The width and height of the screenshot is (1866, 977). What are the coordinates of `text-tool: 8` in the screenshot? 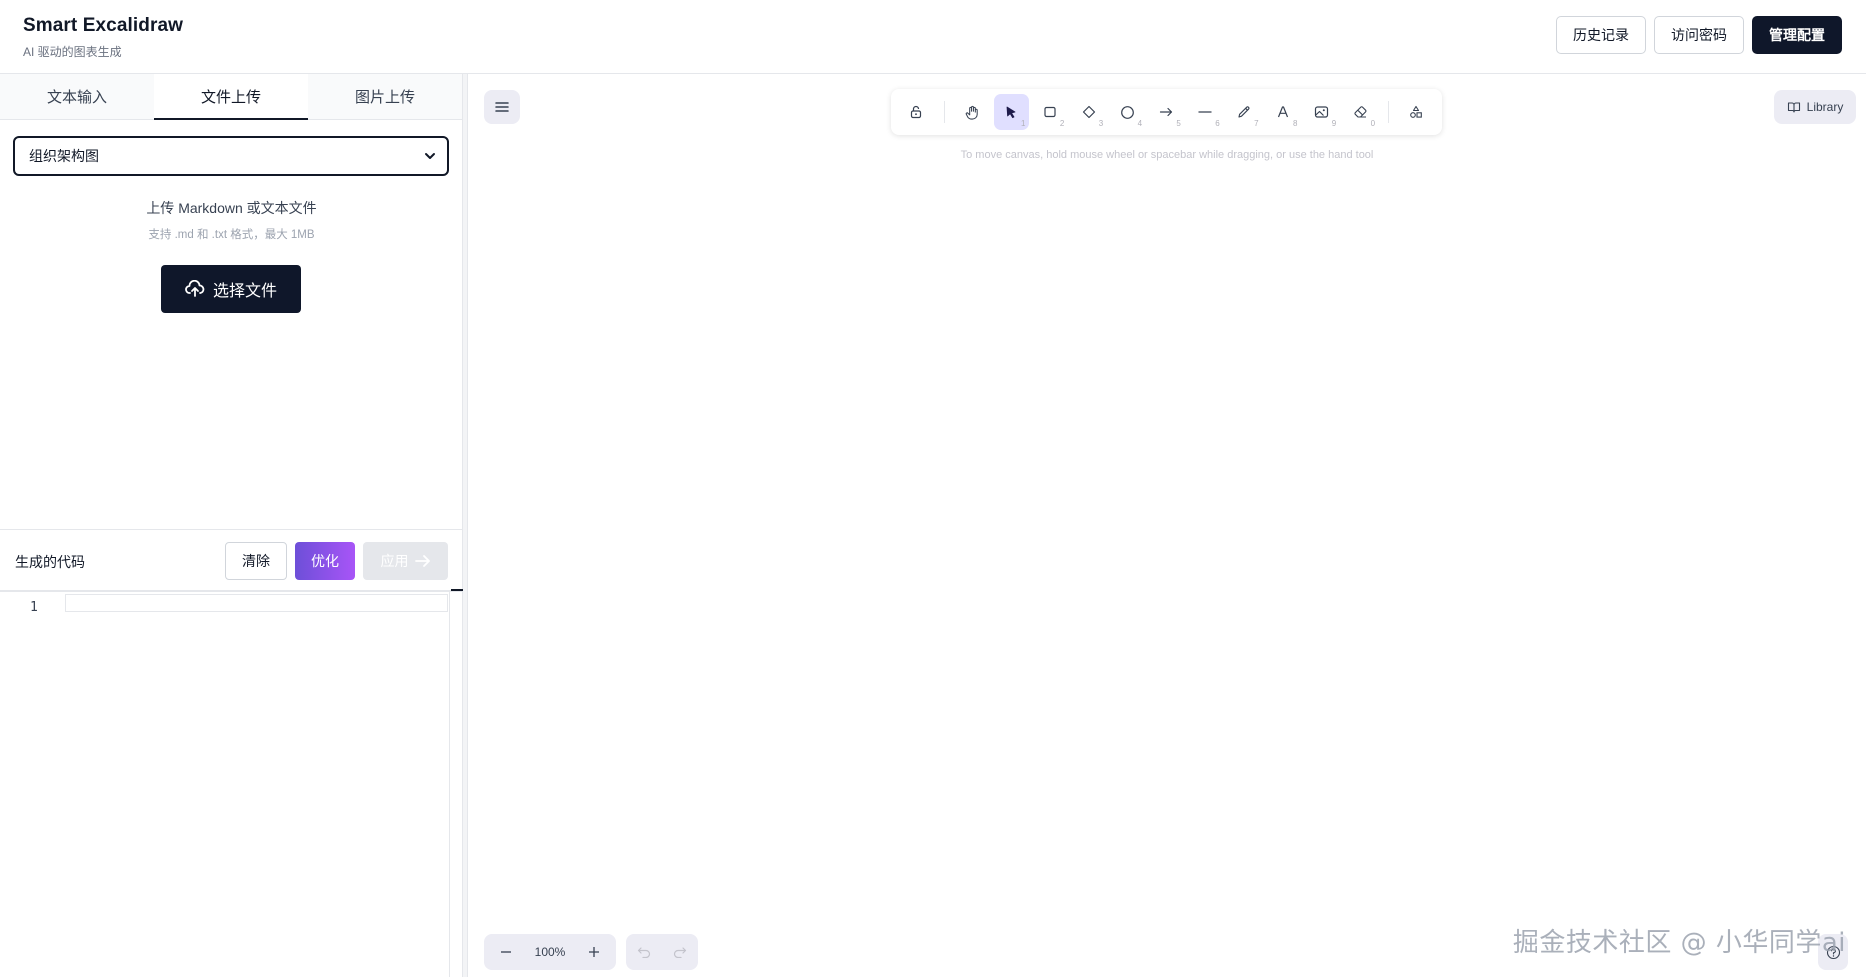 It's located at (1283, 112).